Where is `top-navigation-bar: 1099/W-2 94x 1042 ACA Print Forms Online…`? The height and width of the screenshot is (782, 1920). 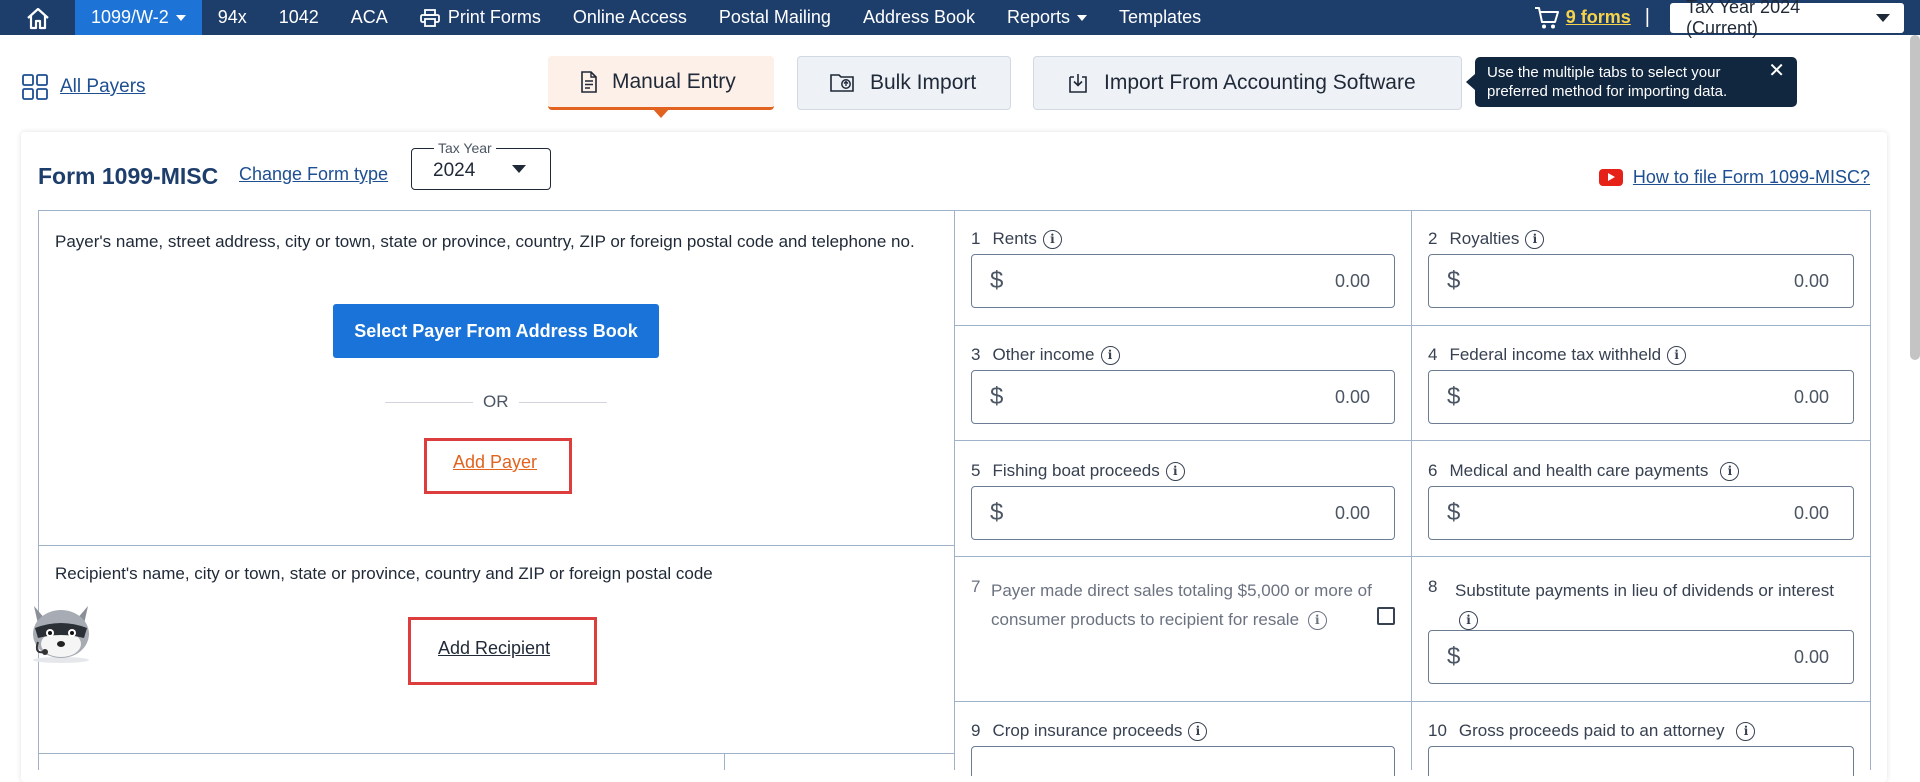
top-navigation-bar: 1099/W-2 94x 1042 ACA Print Forms Online… is located at coordinates (960, 19).